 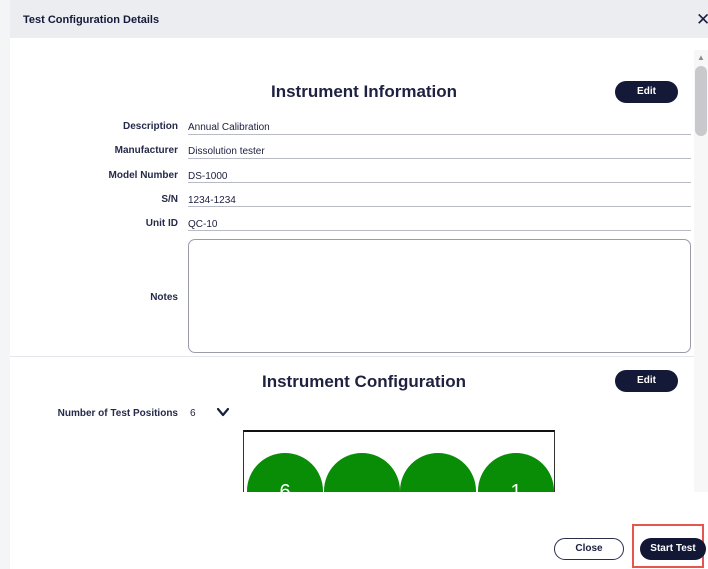 I want to click on serial-number-field: 1234-1234, so click(x=212, y=200).